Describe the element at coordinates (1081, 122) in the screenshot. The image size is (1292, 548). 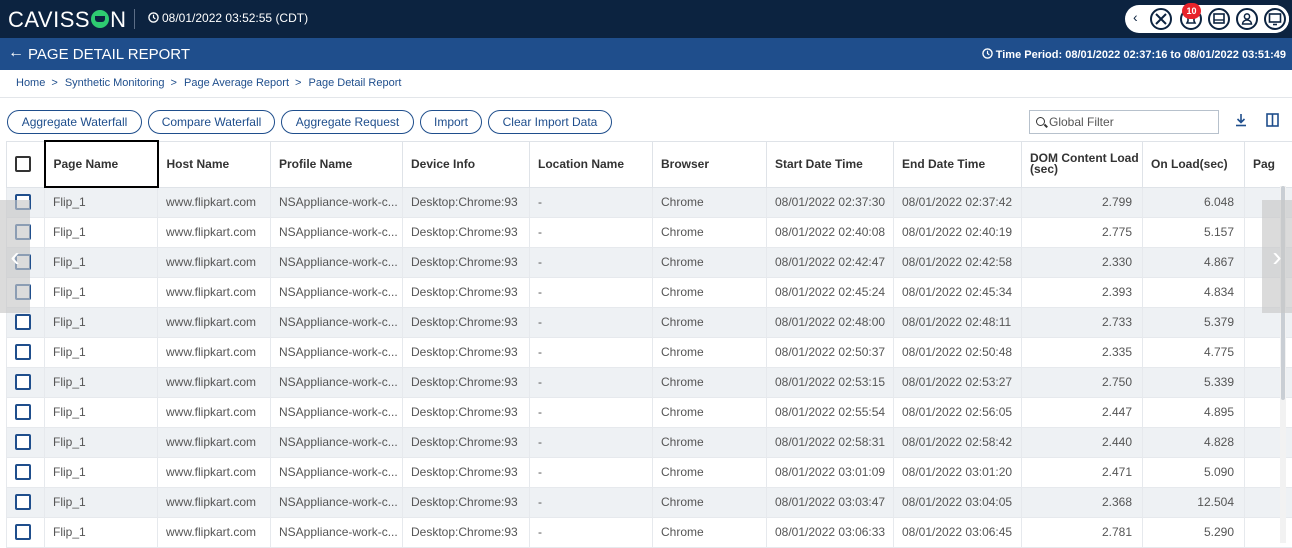
I see `global-filter-placeholder: Global Filter` at that location.